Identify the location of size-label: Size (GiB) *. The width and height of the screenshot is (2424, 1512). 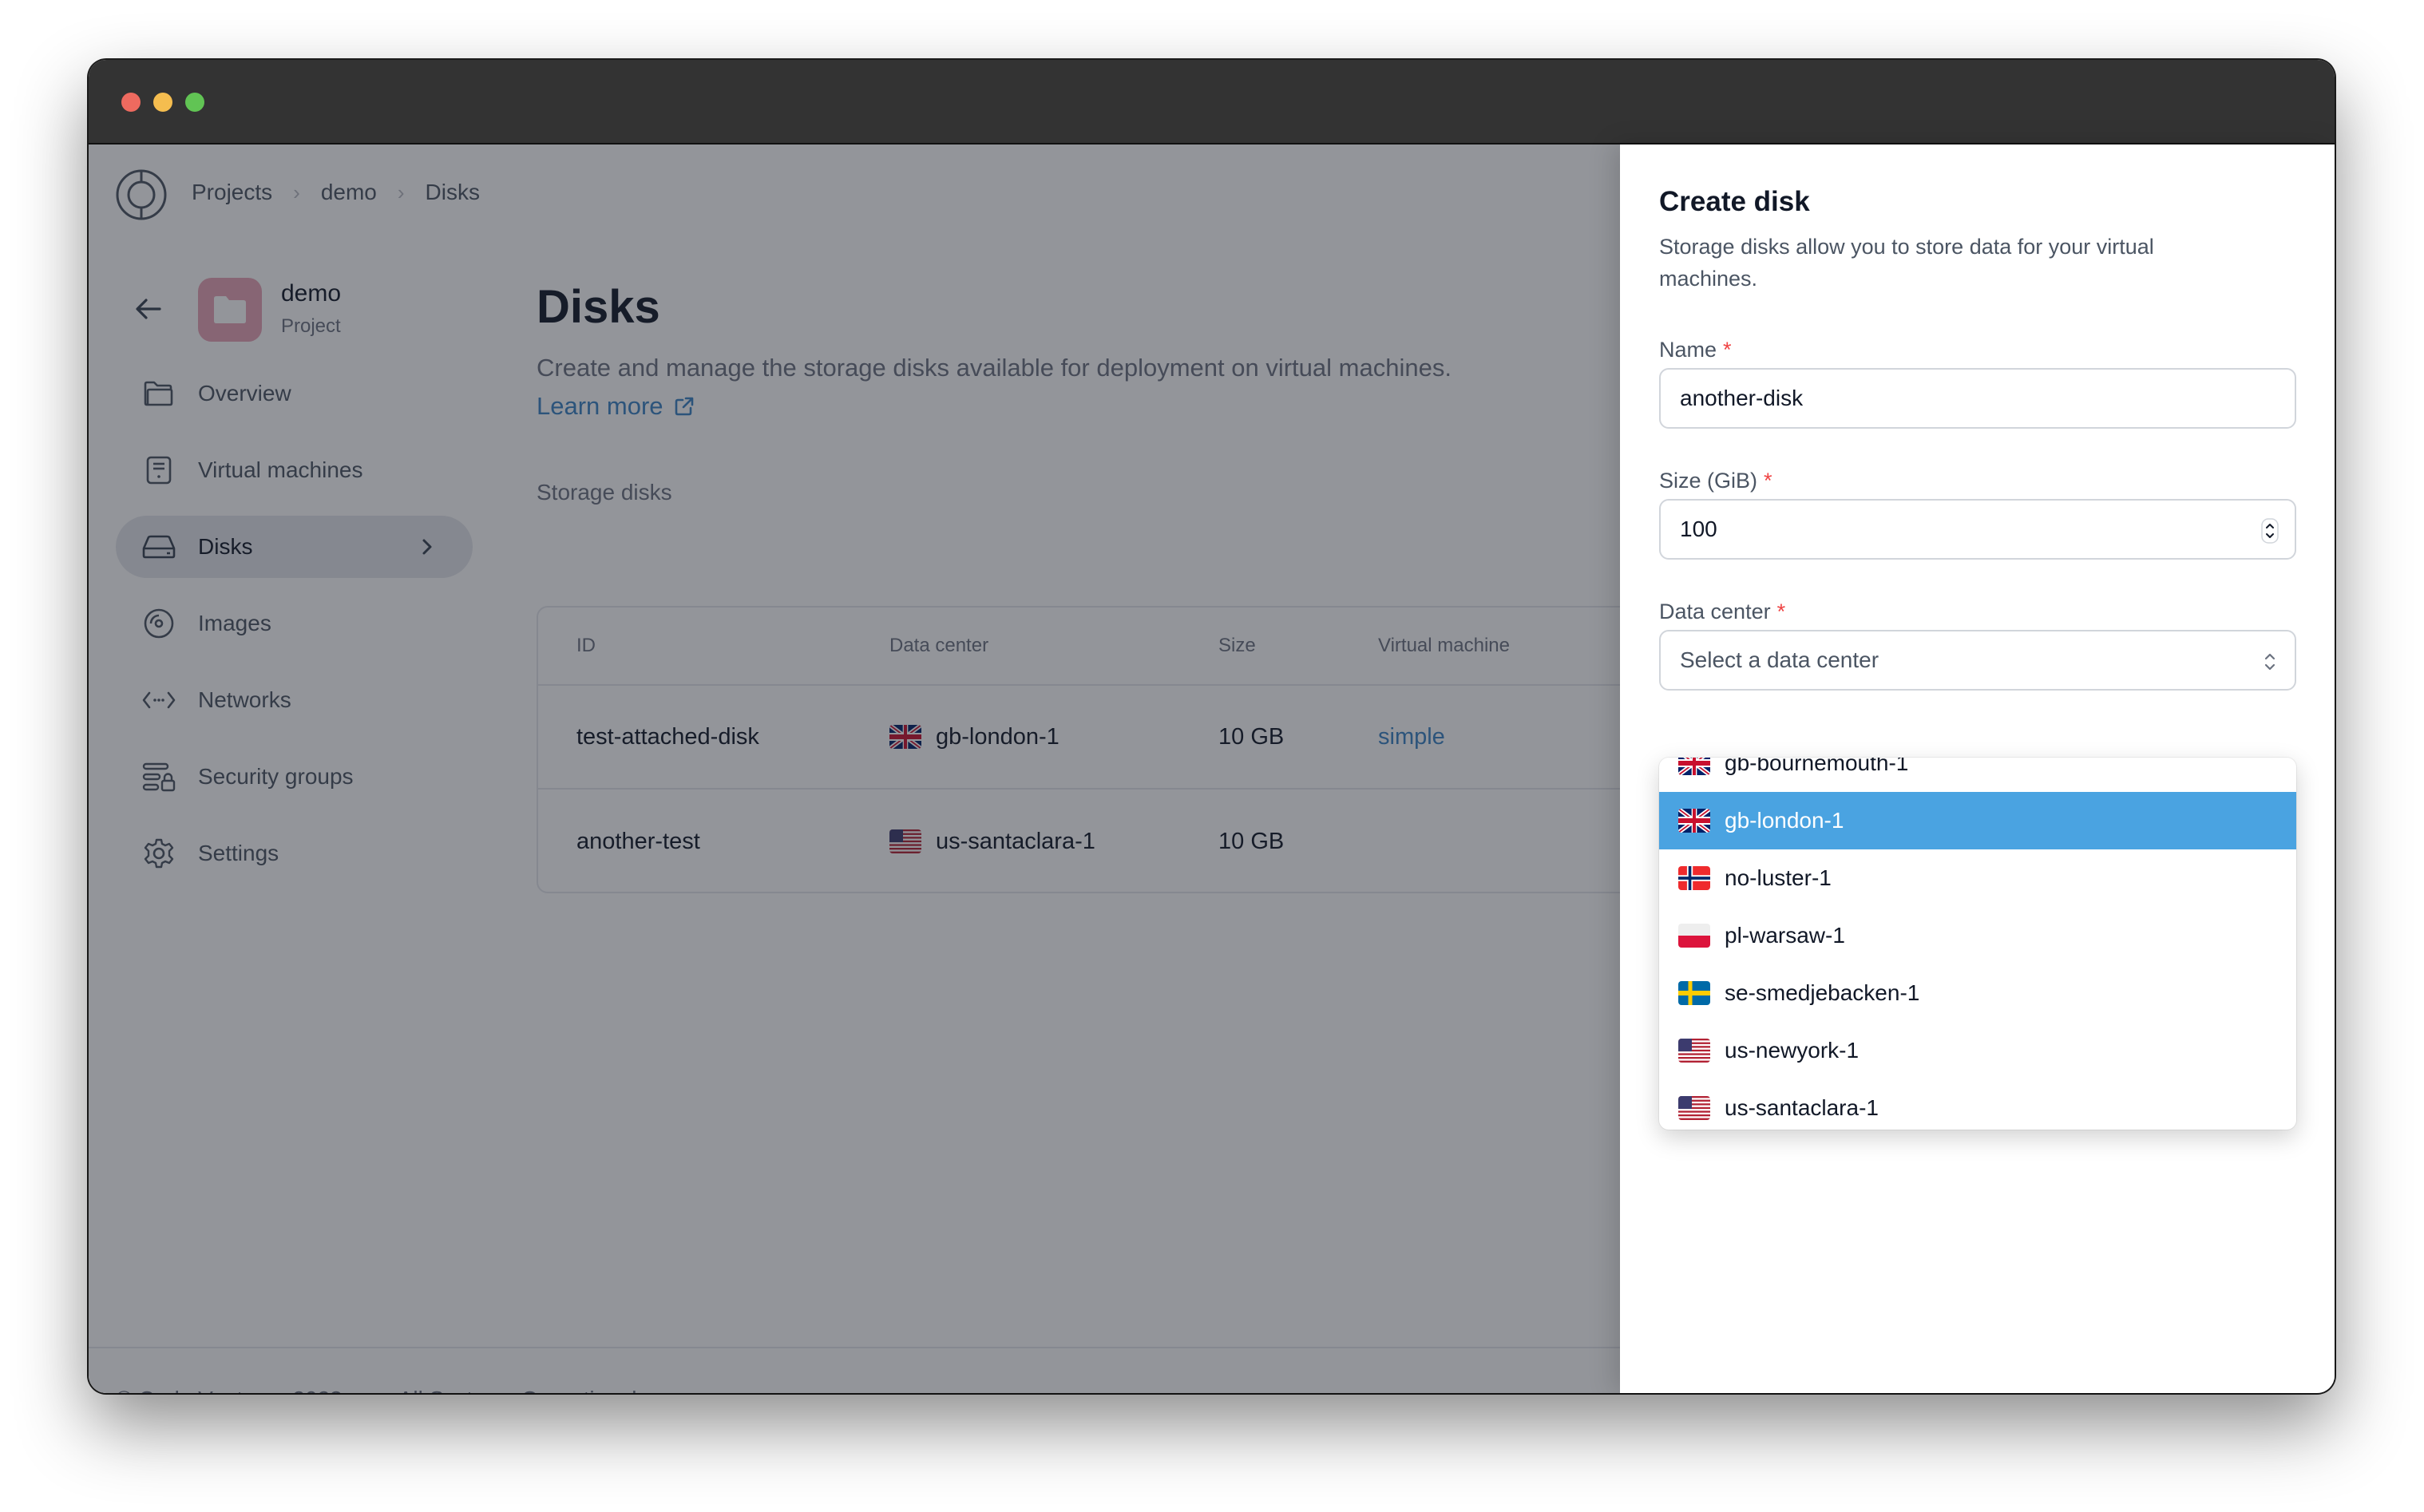
(1716, 481).